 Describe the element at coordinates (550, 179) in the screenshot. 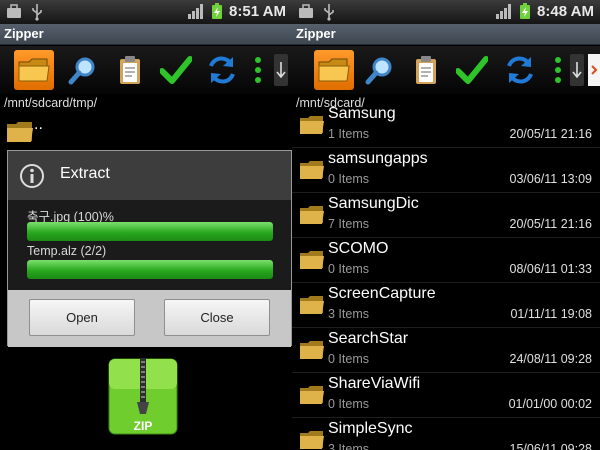

I see `modified-date: 03/06/11 13:09` at that location.